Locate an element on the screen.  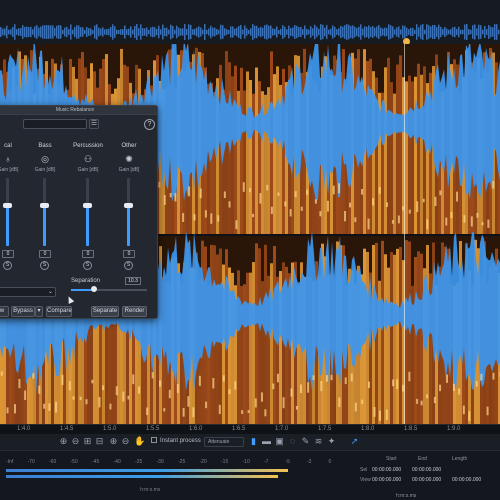
dialog-title: Music Rebalance is located at coordinates (78, 110).